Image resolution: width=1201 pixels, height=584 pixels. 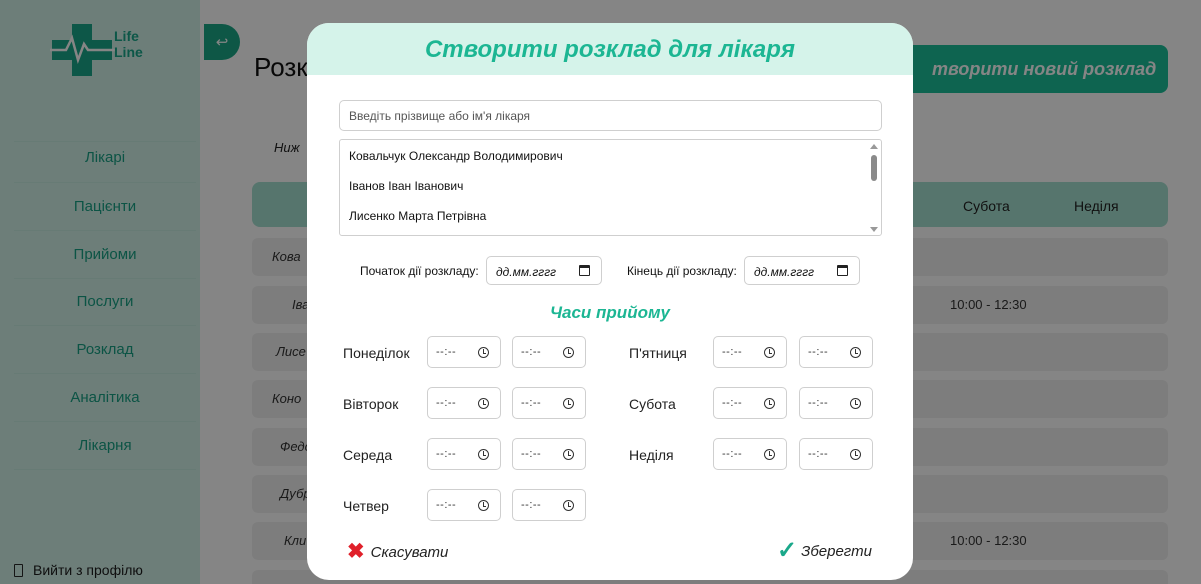 I want to click on wednesday-end-time: --:--, so click(x=549, y=454).